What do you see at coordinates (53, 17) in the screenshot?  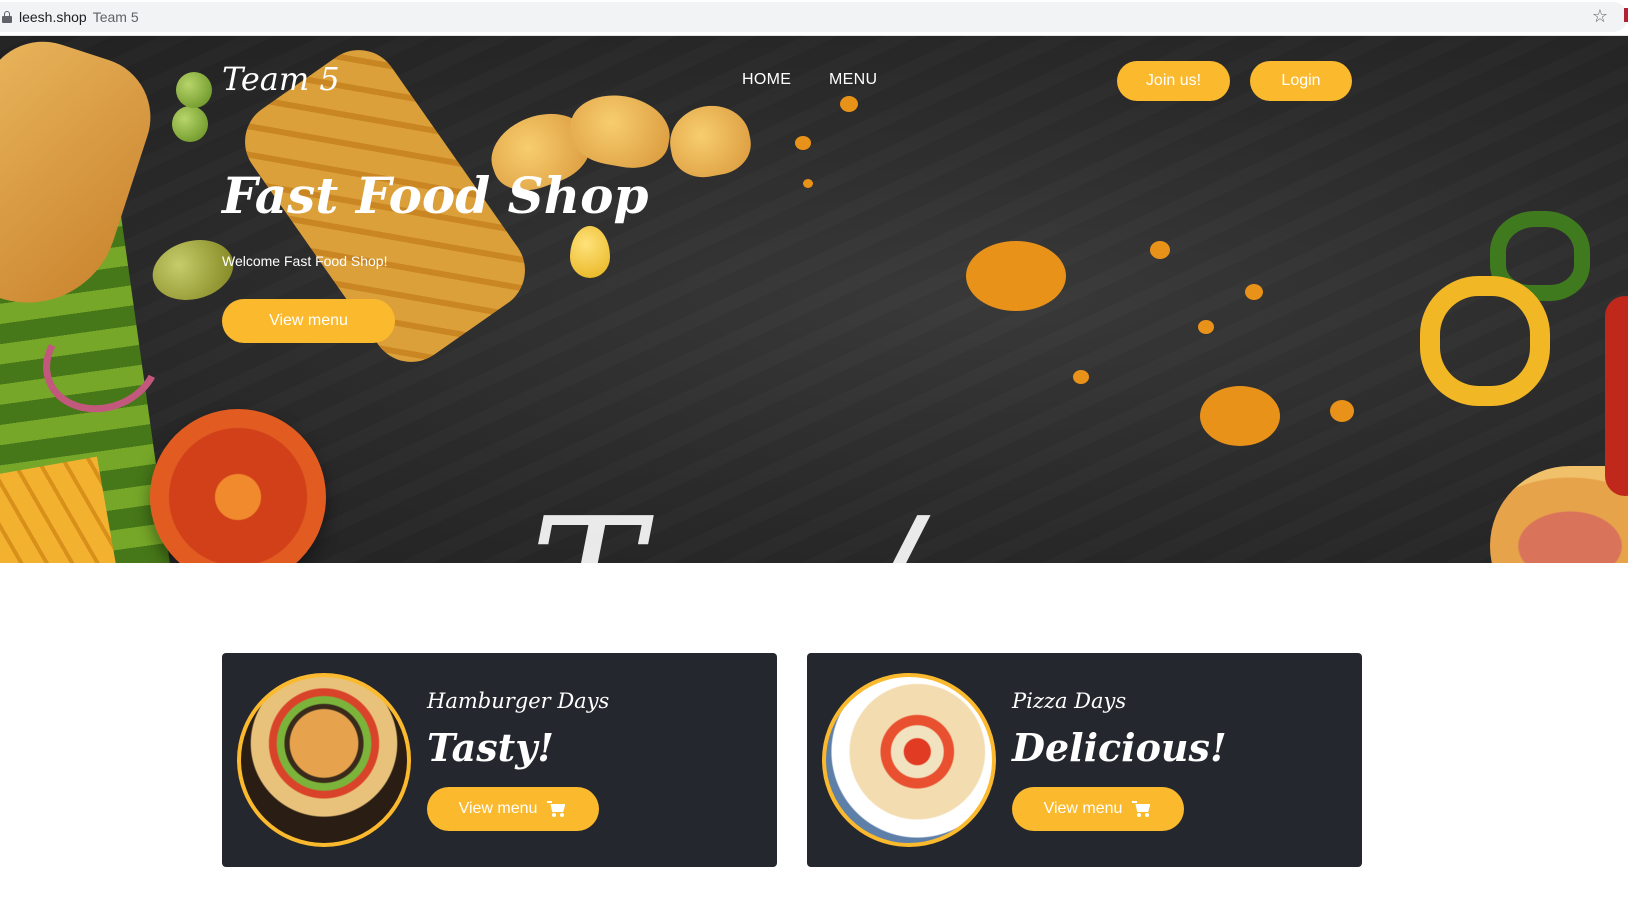 I see `url-host: leesh.shop` at bounding box center [53, 17].